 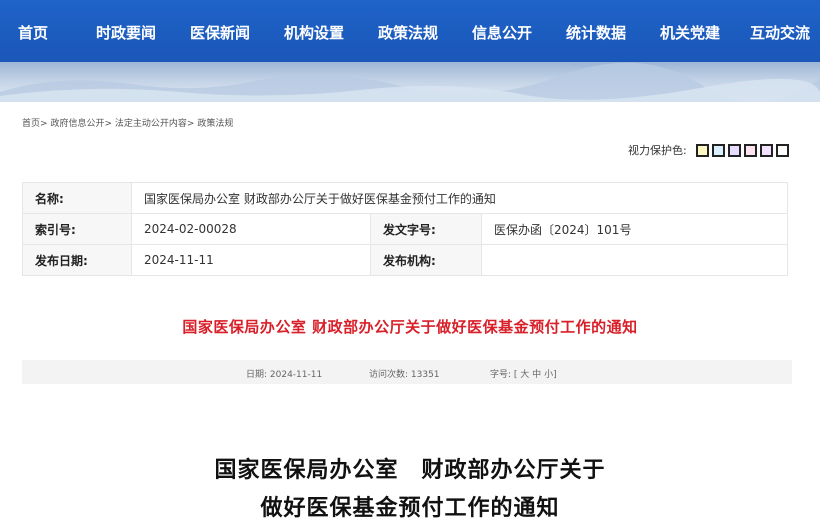 I want to click on breadcrumb-home: 首页, so click(x=31, y=124).